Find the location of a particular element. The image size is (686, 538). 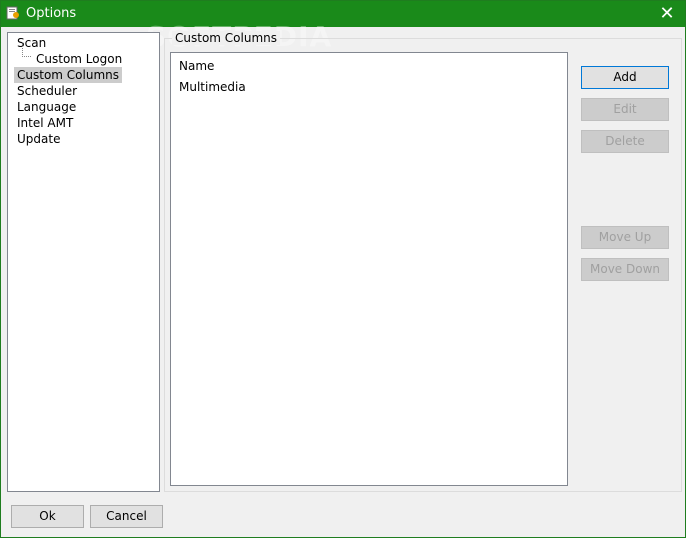

tree-item-language: Language is located at coordinates (46, 107).